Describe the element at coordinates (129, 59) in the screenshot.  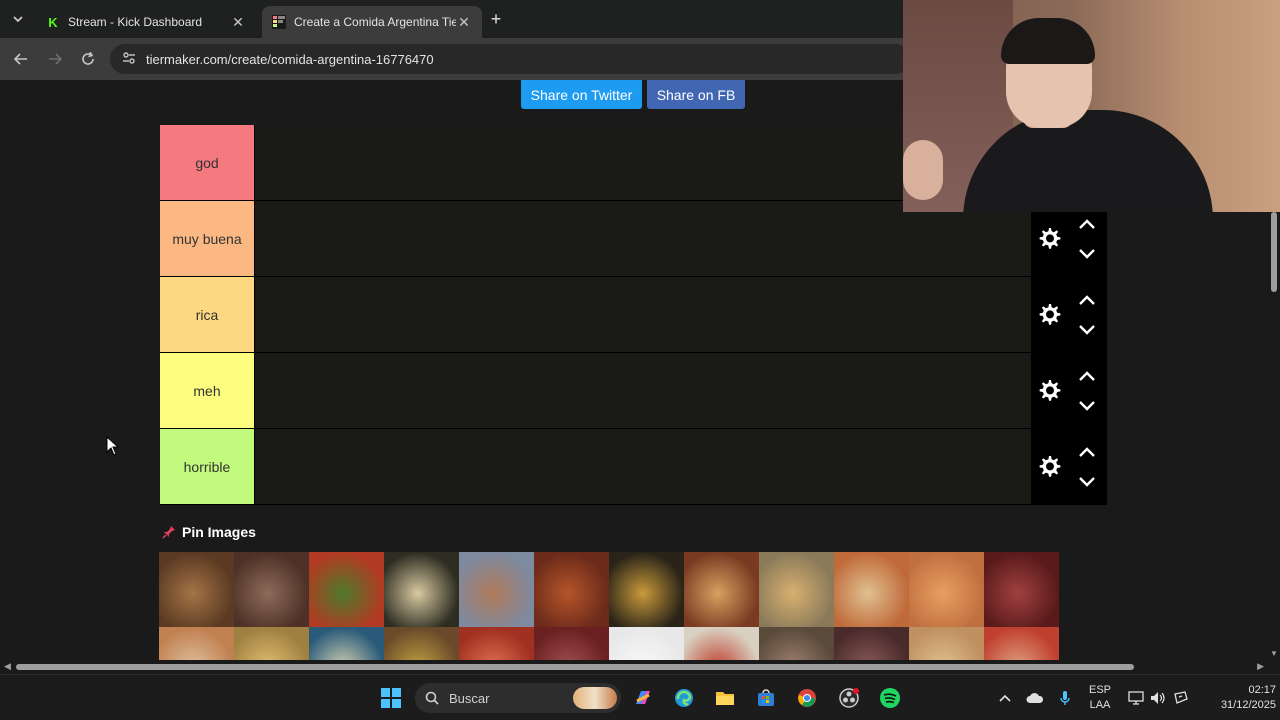
I see `site-info-icon` at that location.